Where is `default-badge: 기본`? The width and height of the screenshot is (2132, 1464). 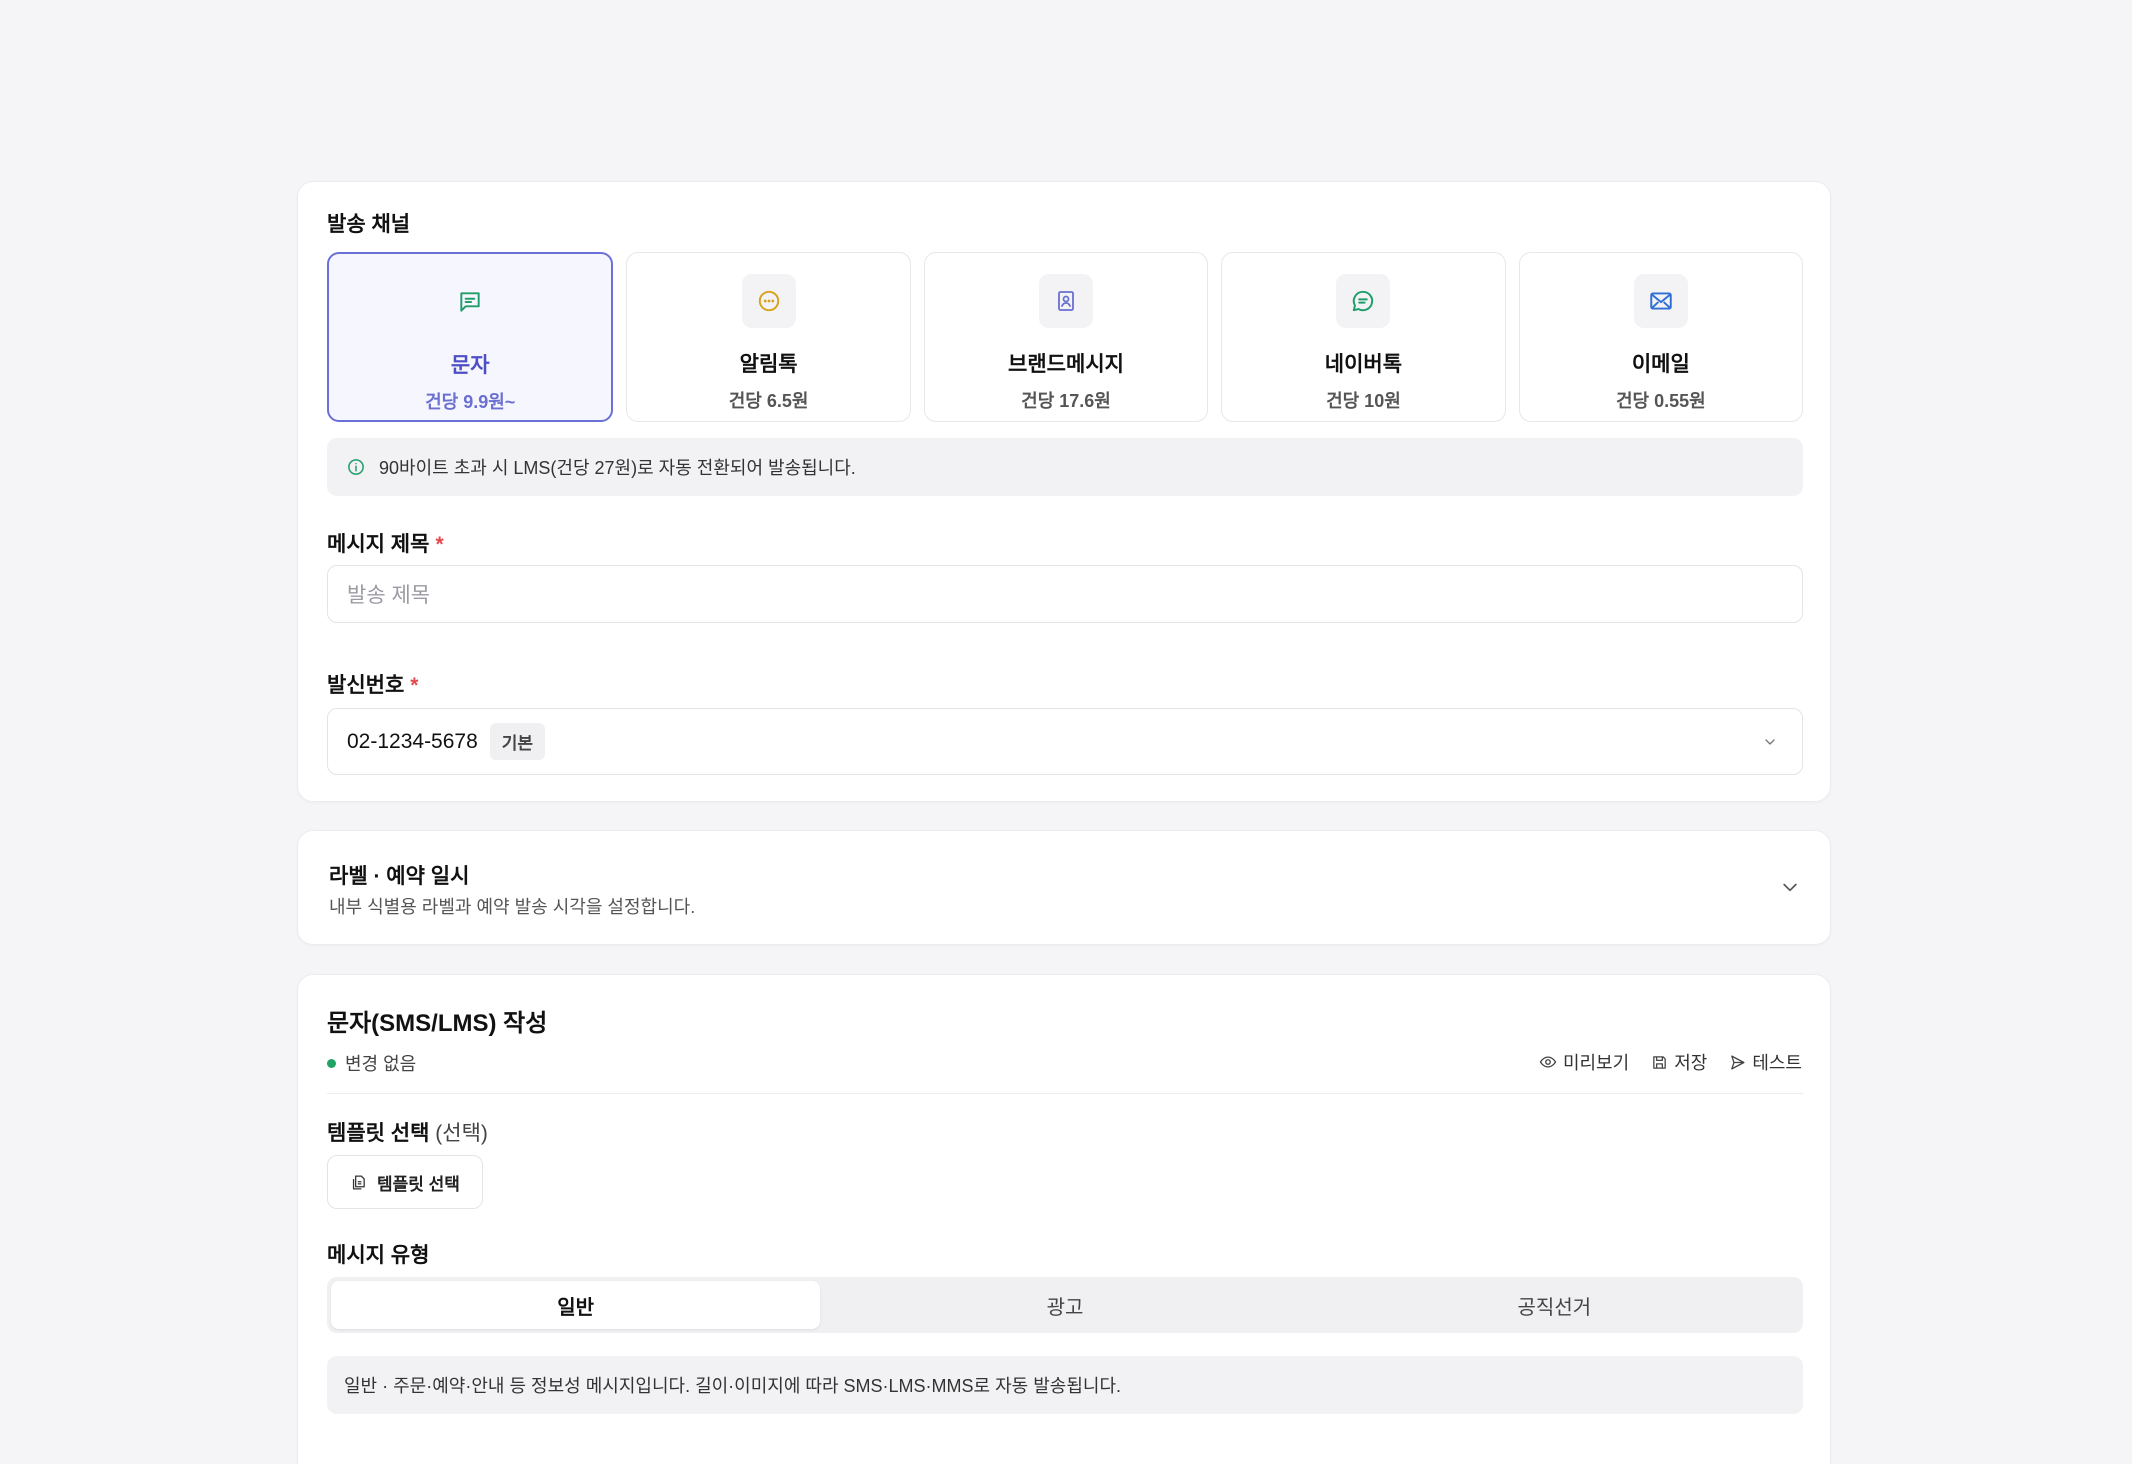 default-badge: 기본 is located at coordinates (517, 741).